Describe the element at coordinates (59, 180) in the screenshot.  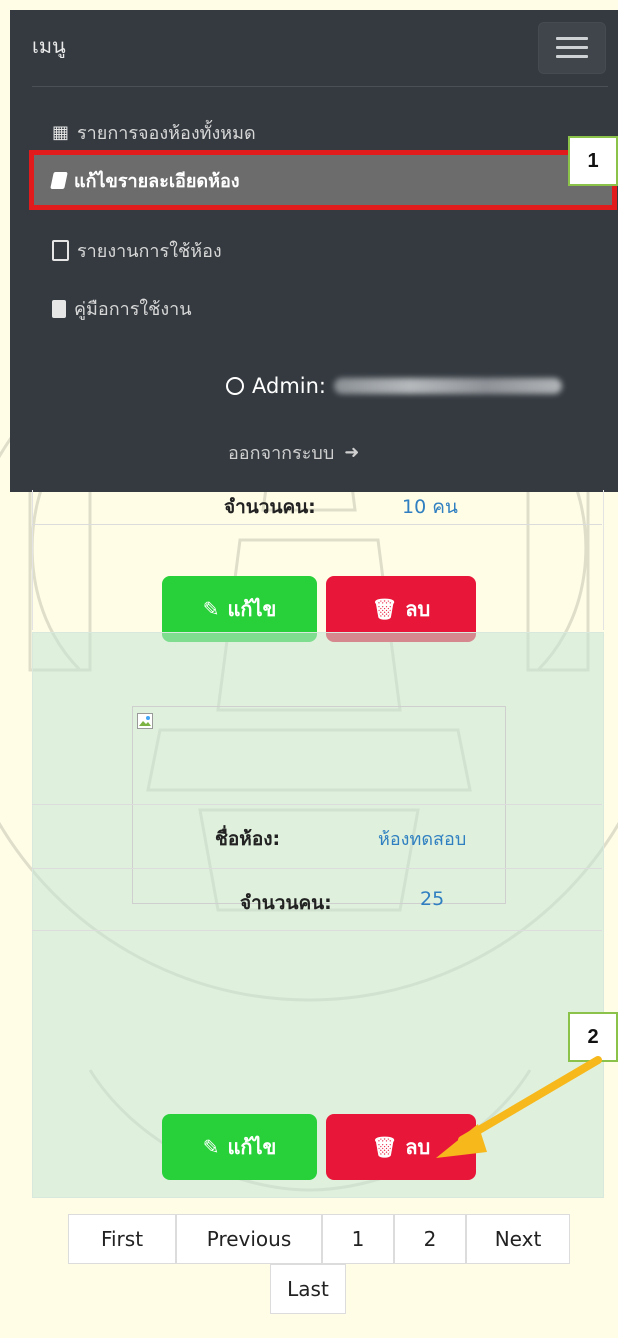
I see `book-icon` at that location.